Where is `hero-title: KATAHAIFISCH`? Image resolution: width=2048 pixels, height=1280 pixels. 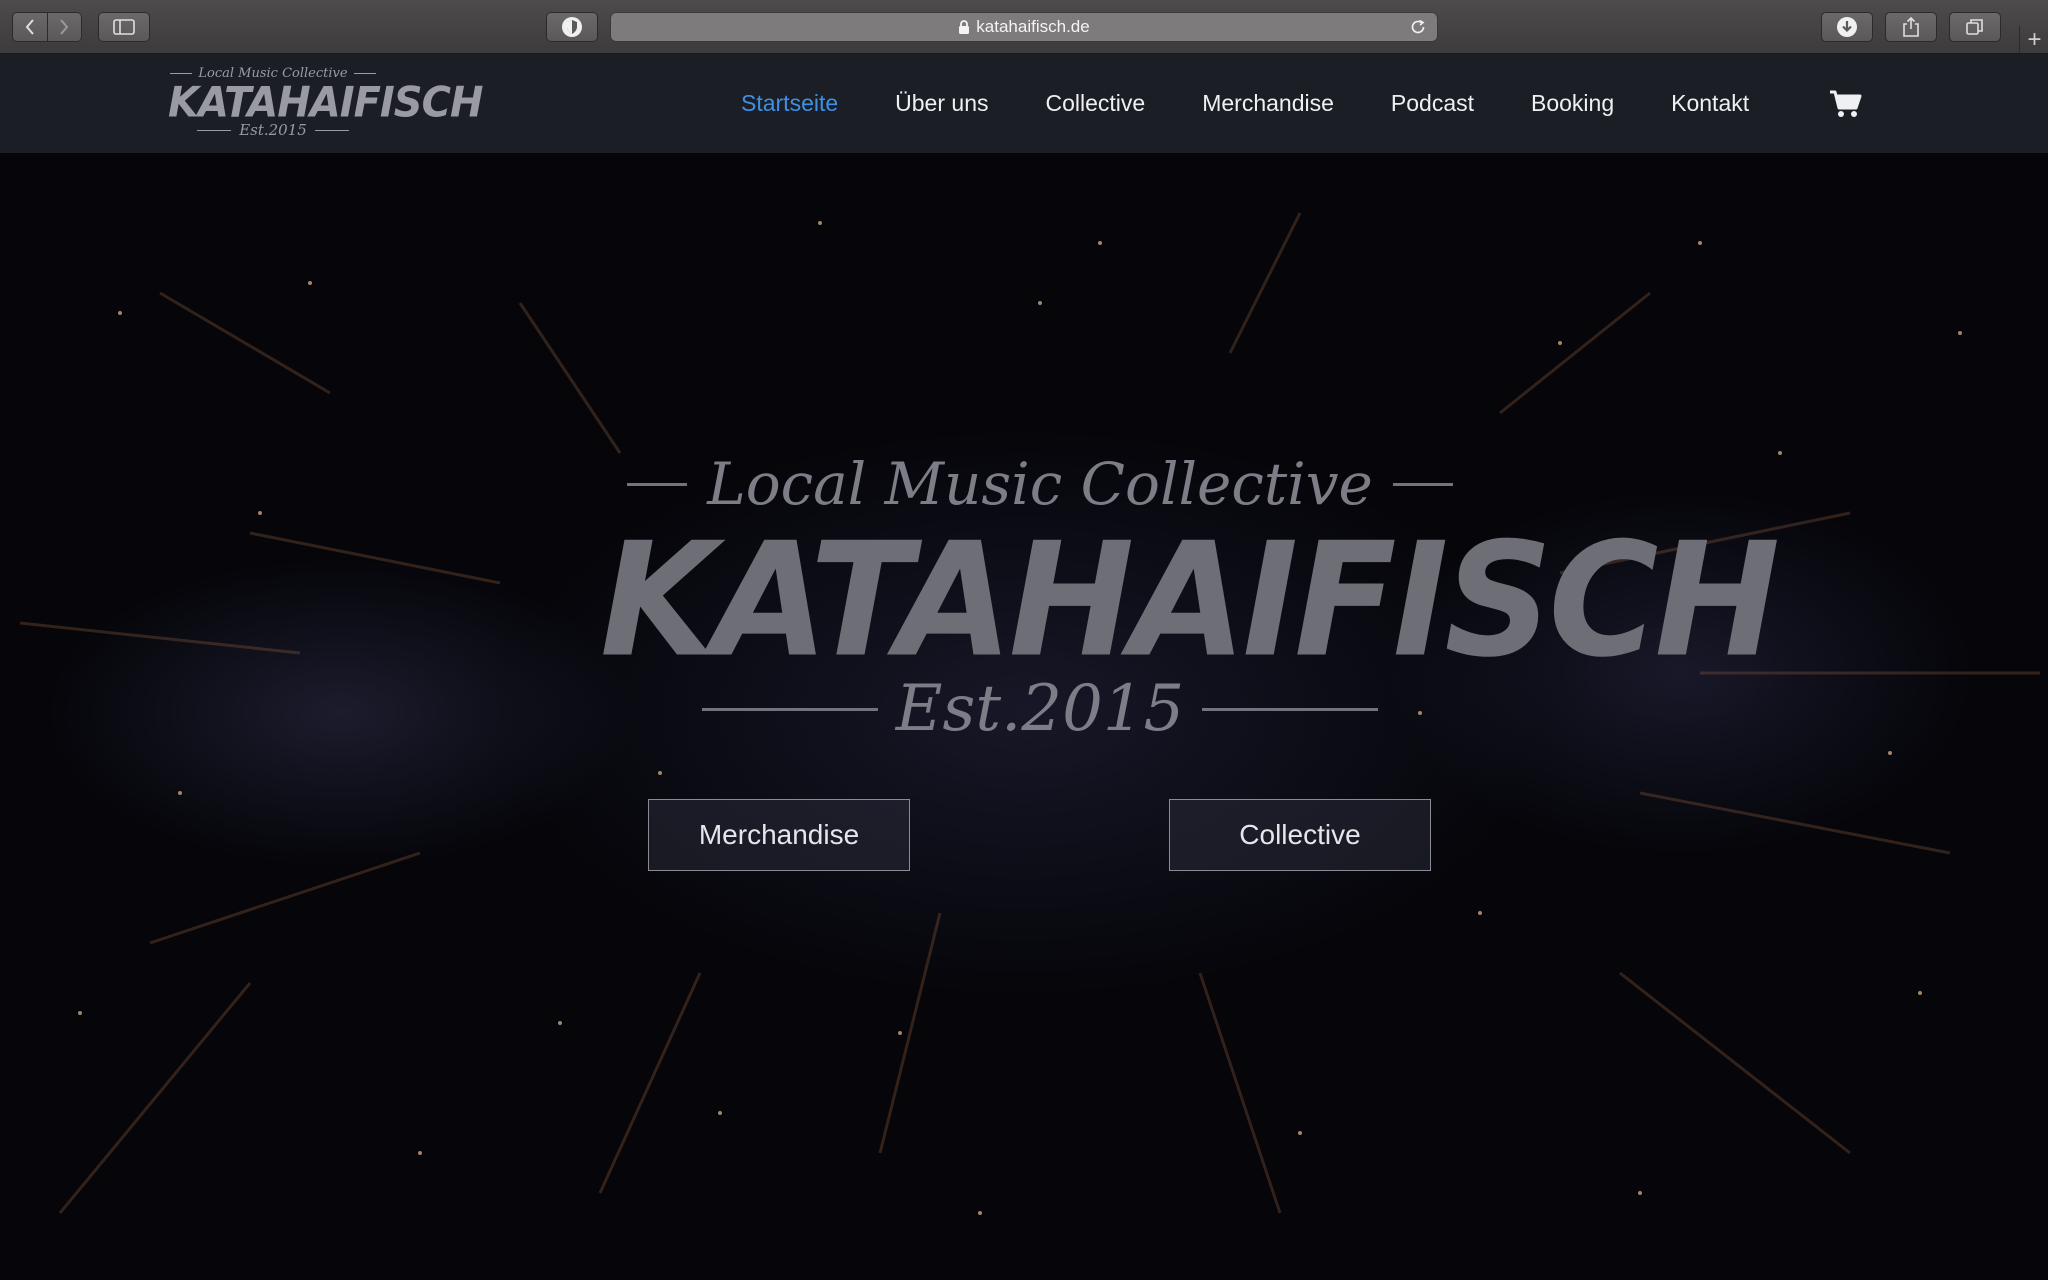
hero-title: KATAHAIFISCH is located at coordinates (1190, 601).